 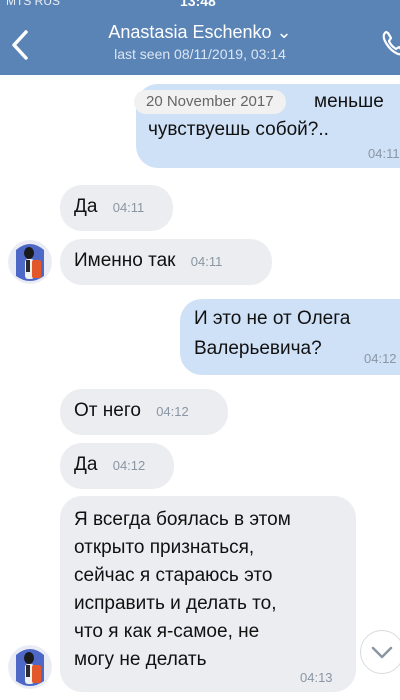 I want to click on message-text: Валерьевича?, so click(x=258, y=348).